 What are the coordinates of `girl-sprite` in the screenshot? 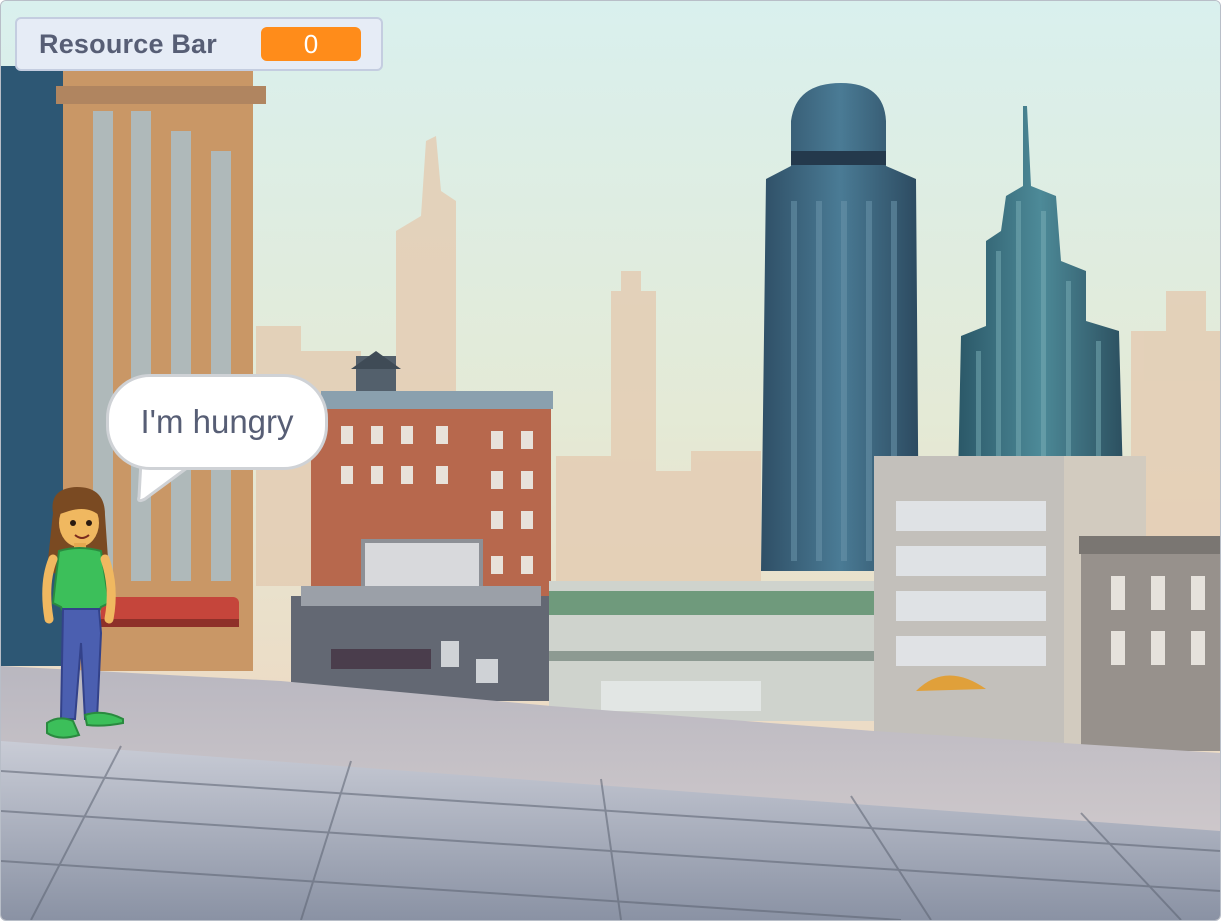 It's located at (87, 614).